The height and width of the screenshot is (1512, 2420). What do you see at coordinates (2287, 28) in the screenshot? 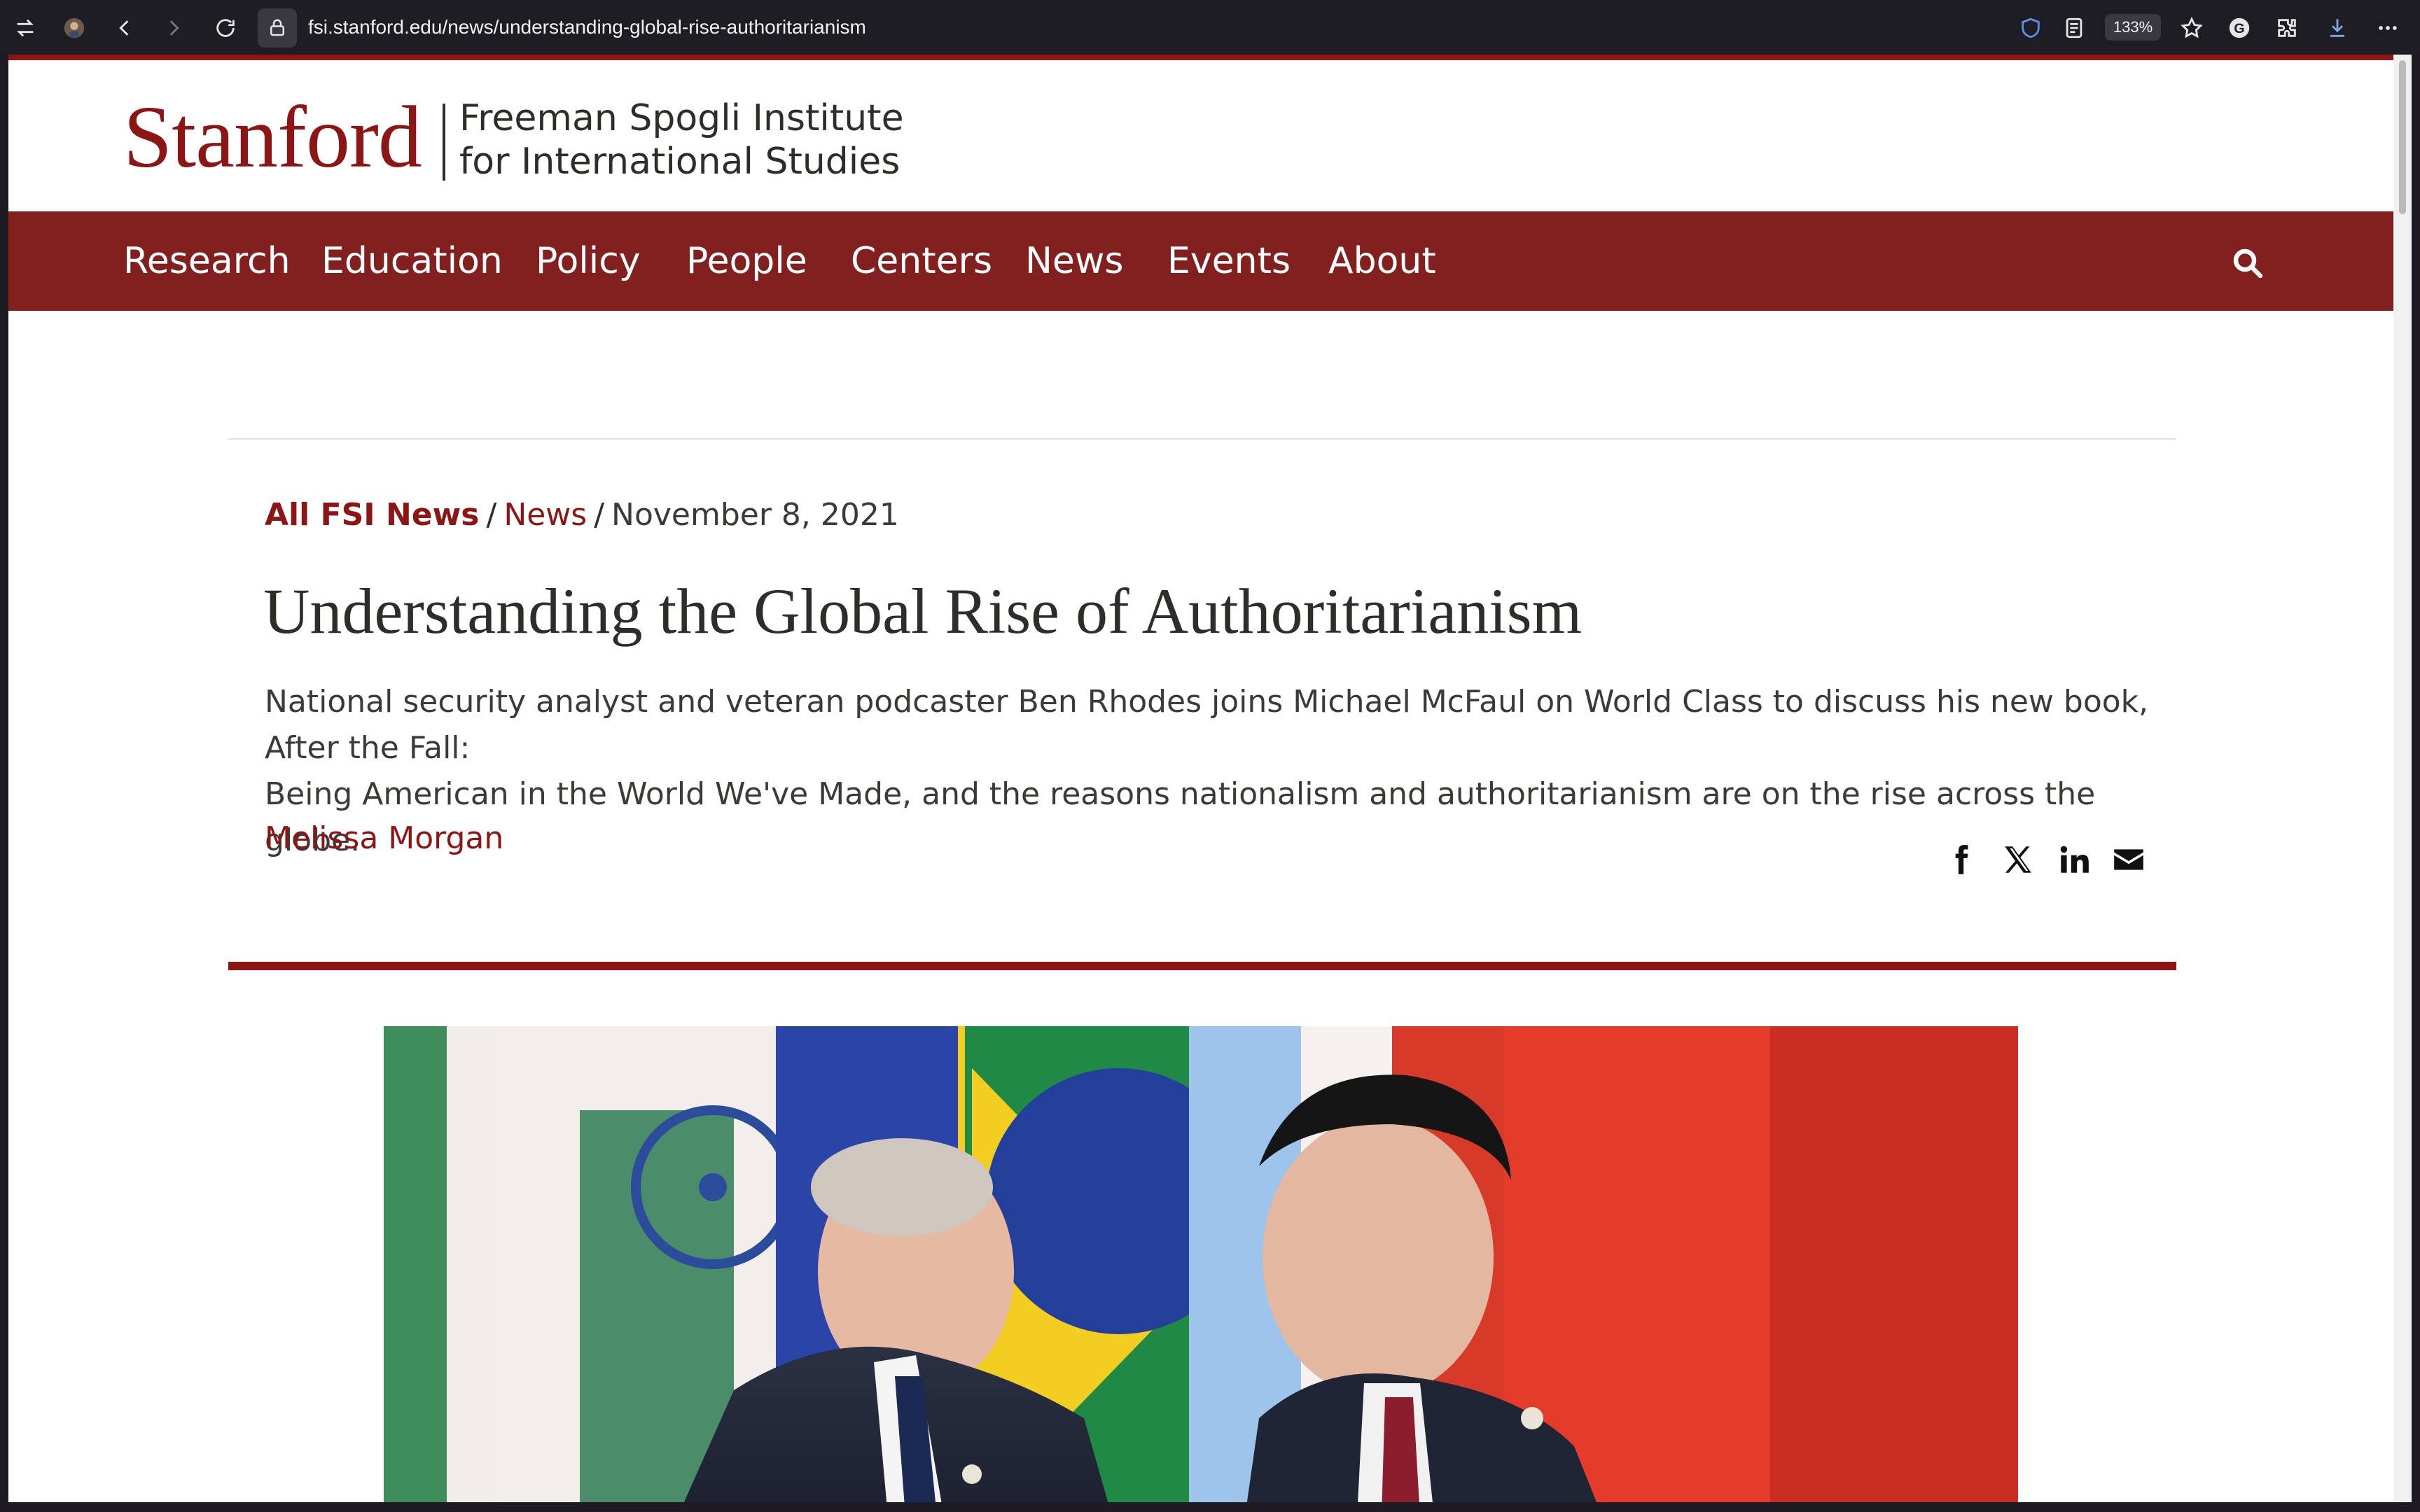
I see `extensions-puzzle-icon` at bounding box center [2287, 28].